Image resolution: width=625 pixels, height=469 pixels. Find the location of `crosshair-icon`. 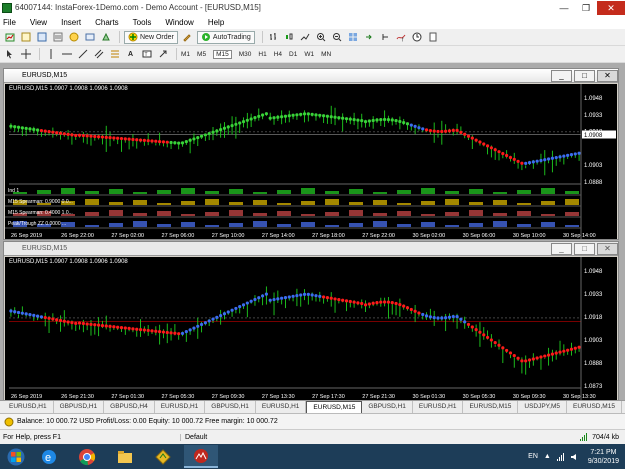

crosshair-icon is located at coordinates (25, 54).